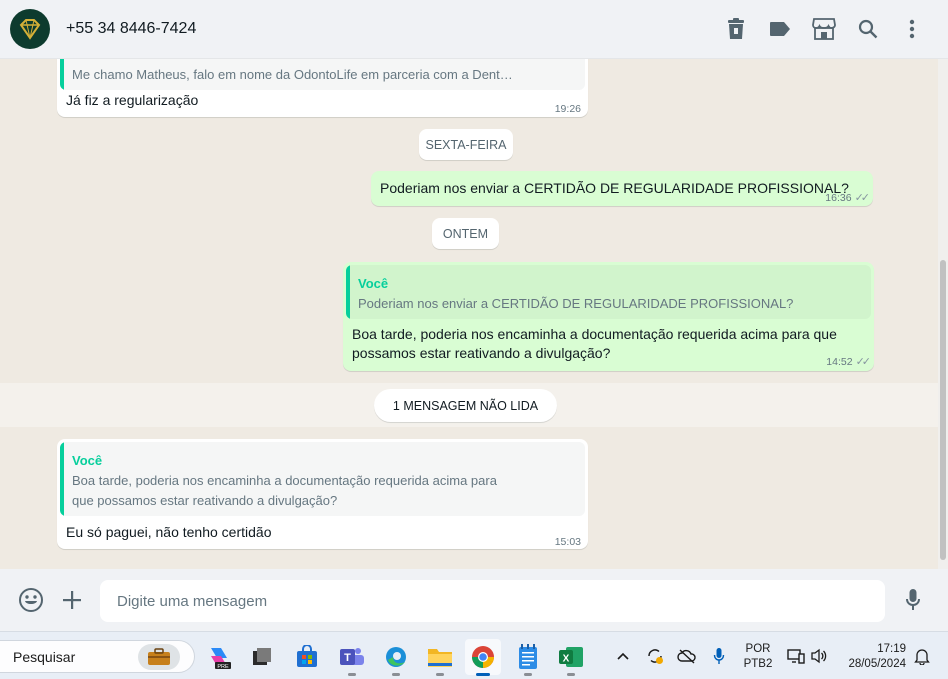 Image resolution: width=948 pixels, height=679 pixels. Describe the element at coordinates (623, 656) in the screenshot. I see `tray-overflow-chevron-icon` at that location.